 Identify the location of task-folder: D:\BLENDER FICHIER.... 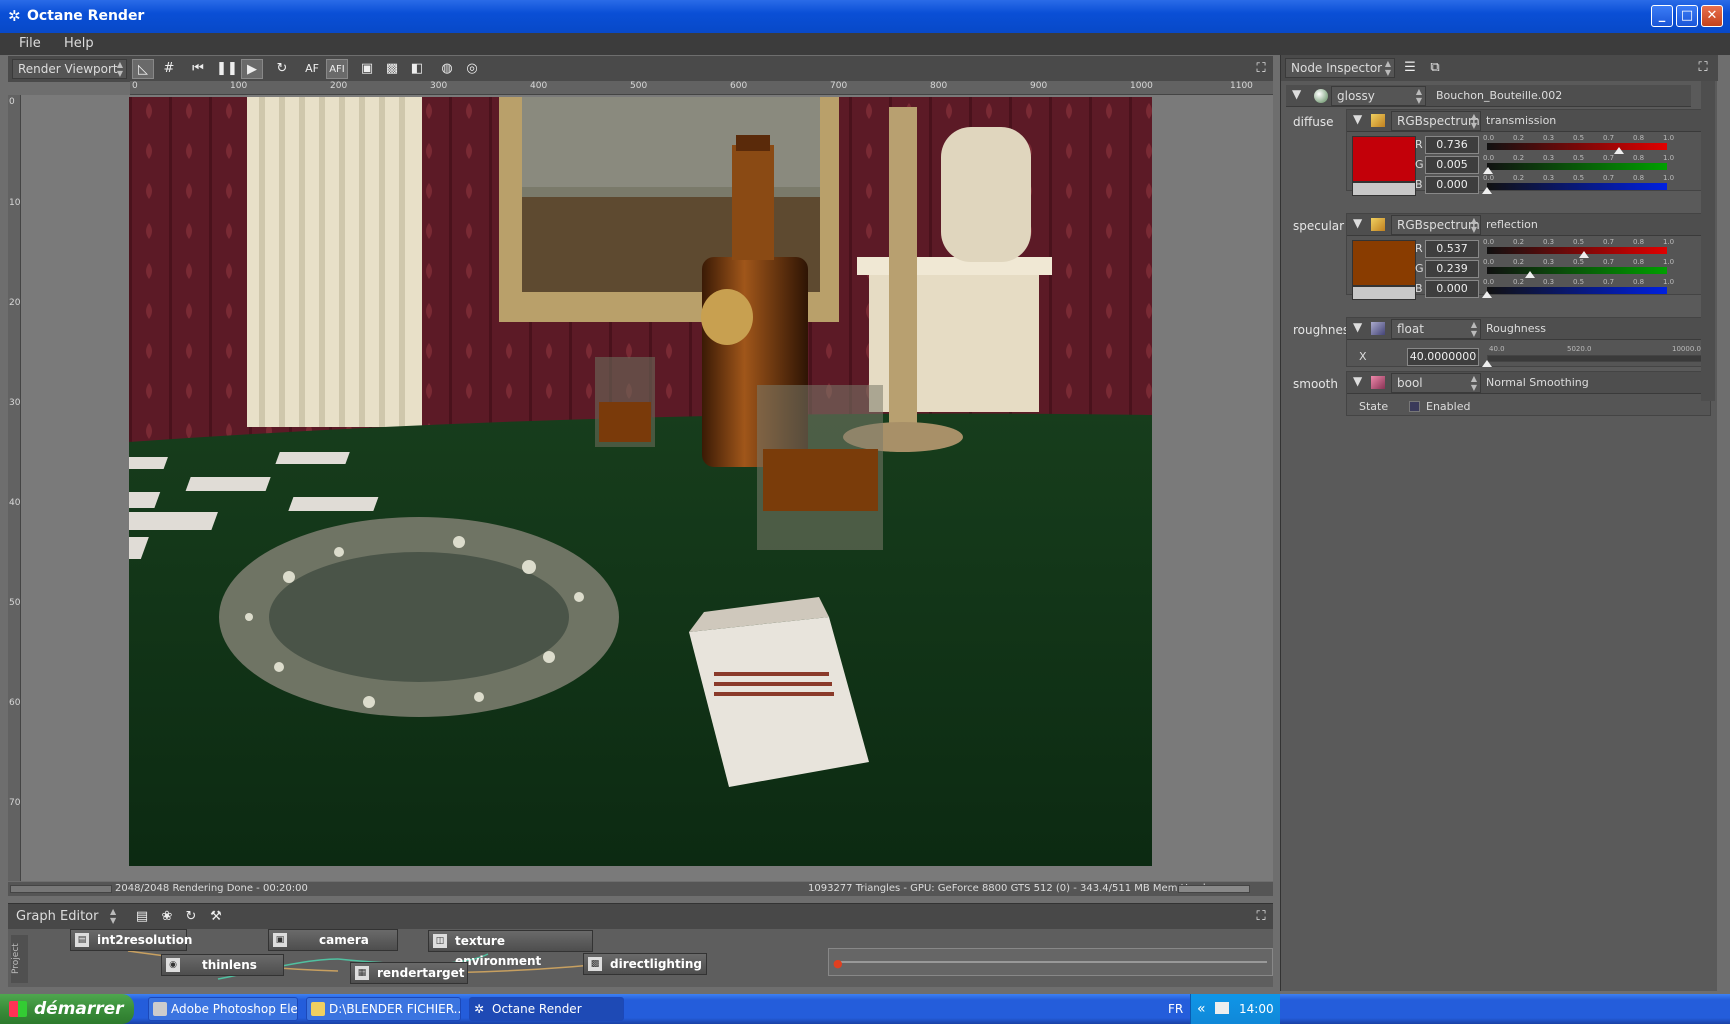
(383, 1009).